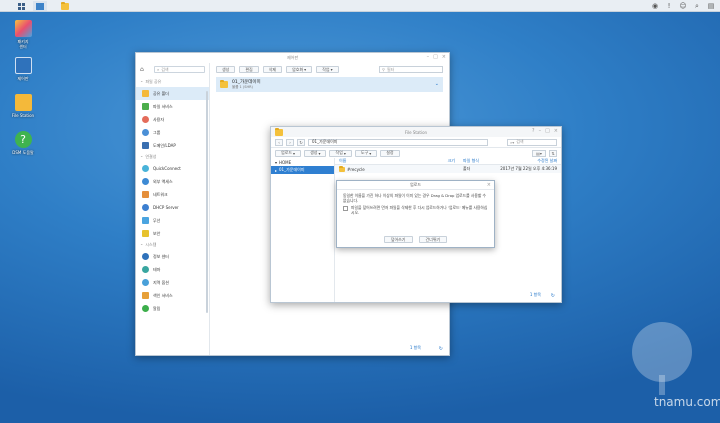  Describe the element at coordinates (390, 153) in the screenshot. I see `settings-button: 설정` at that location.